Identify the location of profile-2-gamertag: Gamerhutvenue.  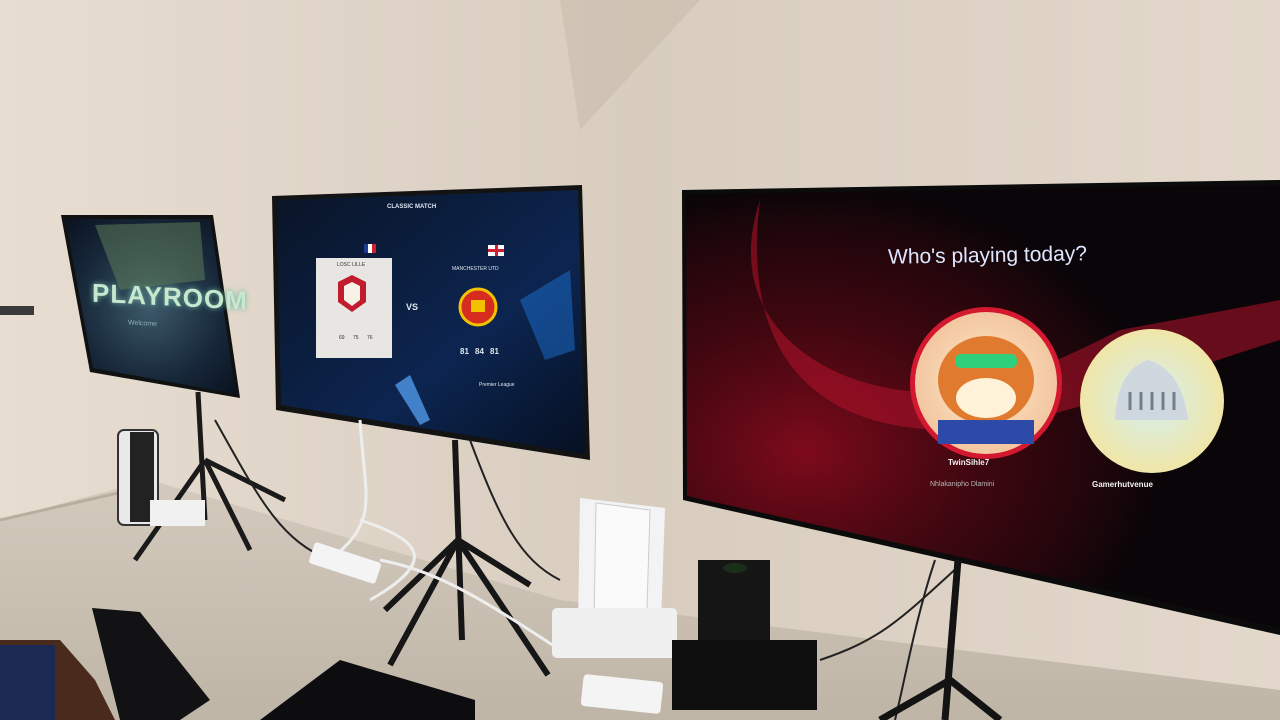
(1122, 484).